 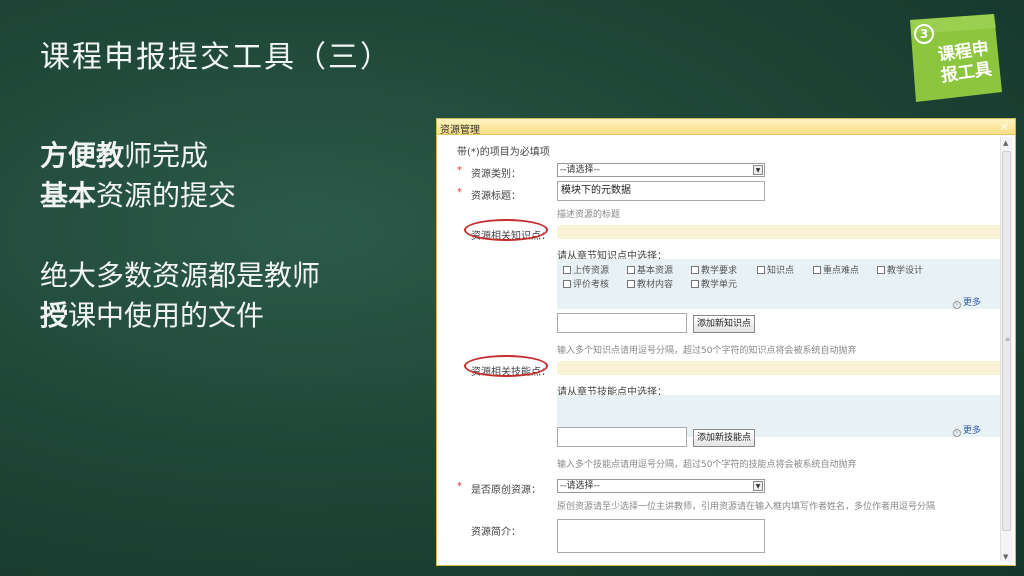 What do you see at coordinates (650, 283) in the screenshot?
I see `knowledge-option: 教材内容` at bounding box center [650, 283].